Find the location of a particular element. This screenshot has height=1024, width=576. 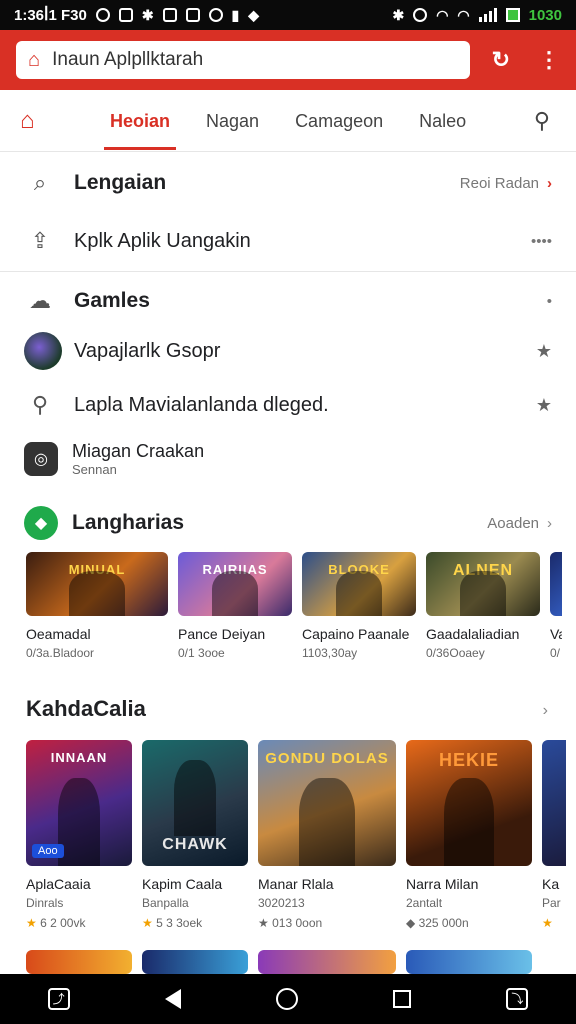

game-card: RAIRIIAS Pance Deiyan 0/1 3ooe is located at coordinates (235, 606).